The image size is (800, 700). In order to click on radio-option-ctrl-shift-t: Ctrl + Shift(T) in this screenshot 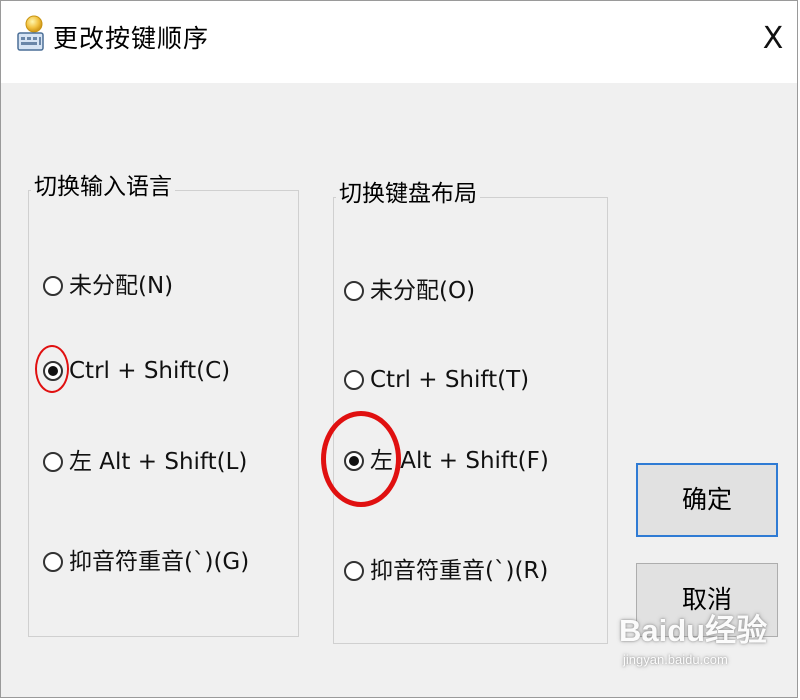, I will do `click(436, 380)`.